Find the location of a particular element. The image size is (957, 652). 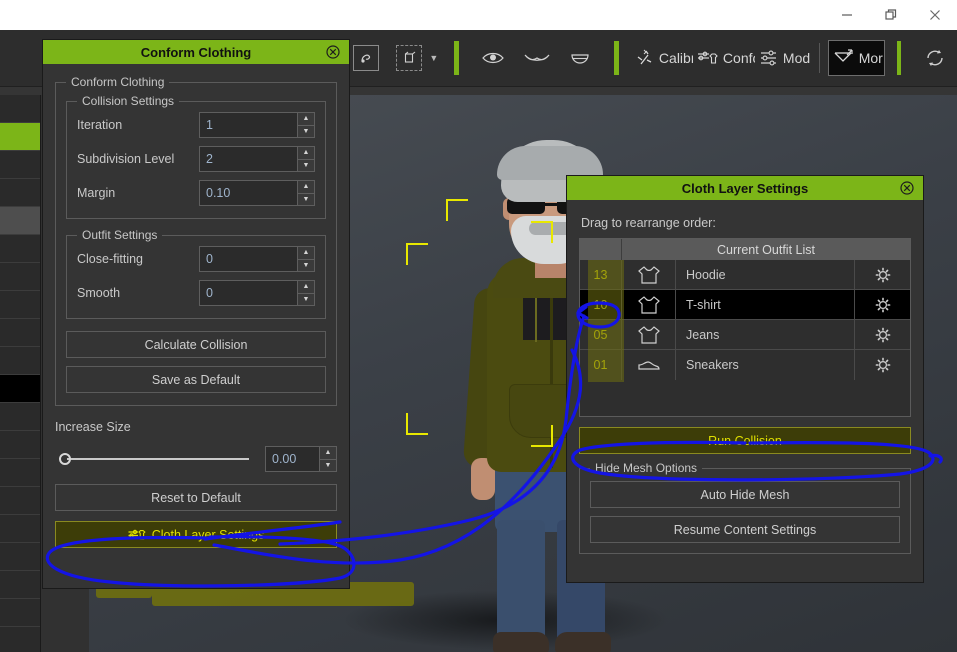

smooth-stepper: 0 ▲ ▼ is located at coordinates (257, 293).